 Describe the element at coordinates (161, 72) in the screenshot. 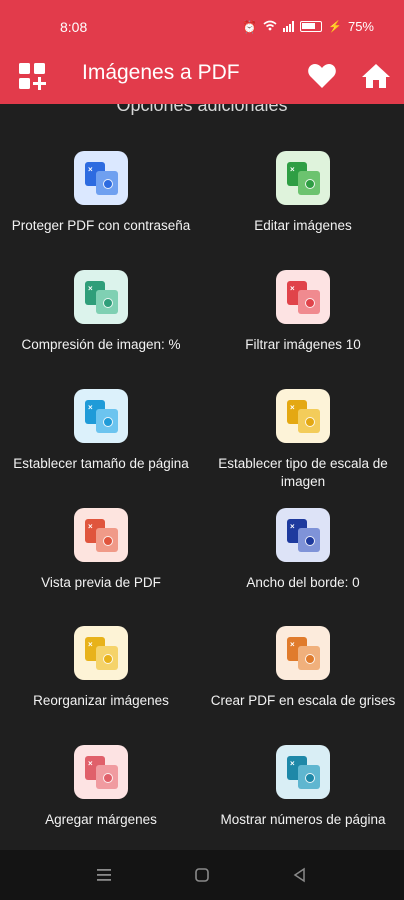

I see `app-title: Imágenes a PDF` at that location.